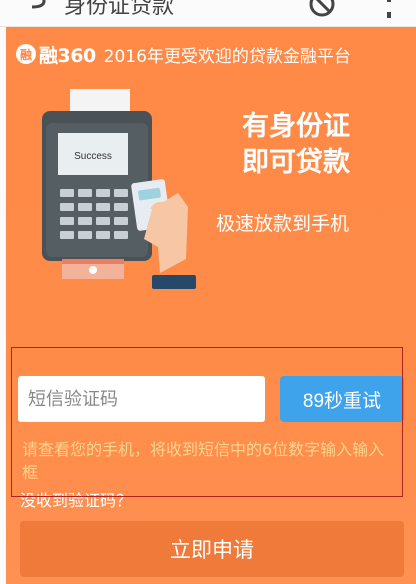  I want to click on top-bar-title: 身份证贷款, so click(119, 9).